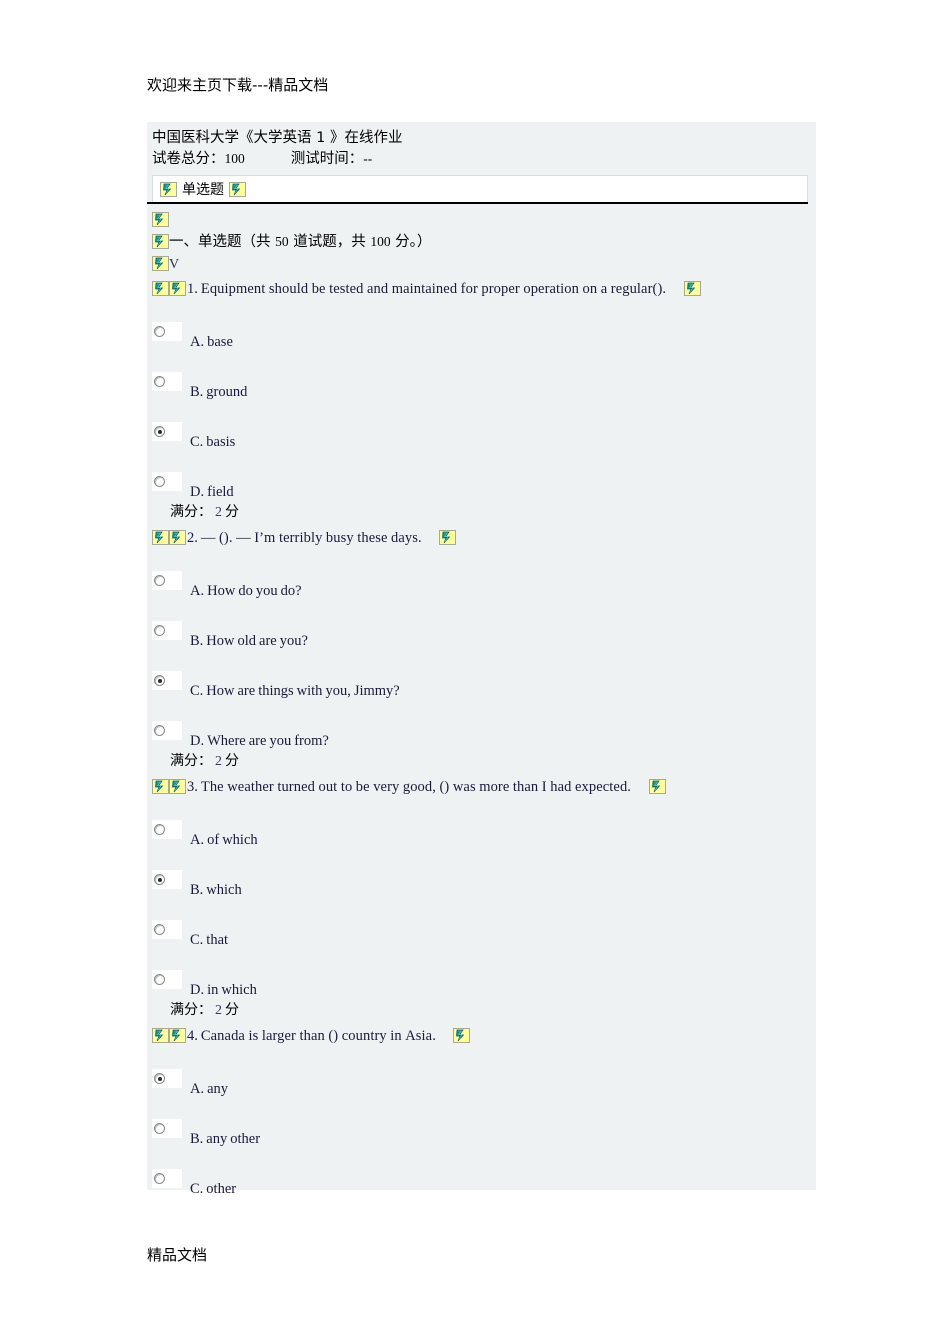  Describe the element at coordinates (211, 342) in the screenshot. I see `option-label: A. base` at that location.